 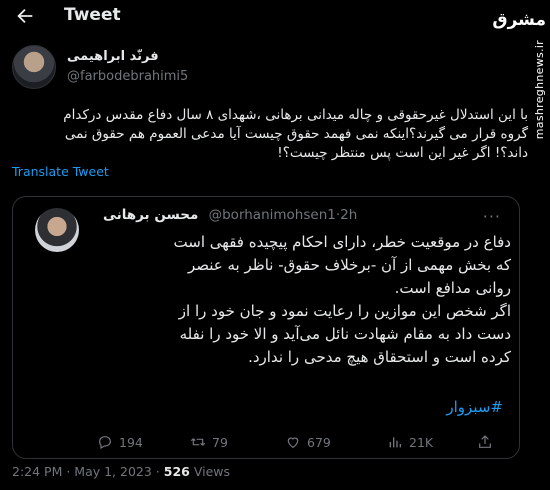 I want to click on views-icon, so click(x=395, y=442).